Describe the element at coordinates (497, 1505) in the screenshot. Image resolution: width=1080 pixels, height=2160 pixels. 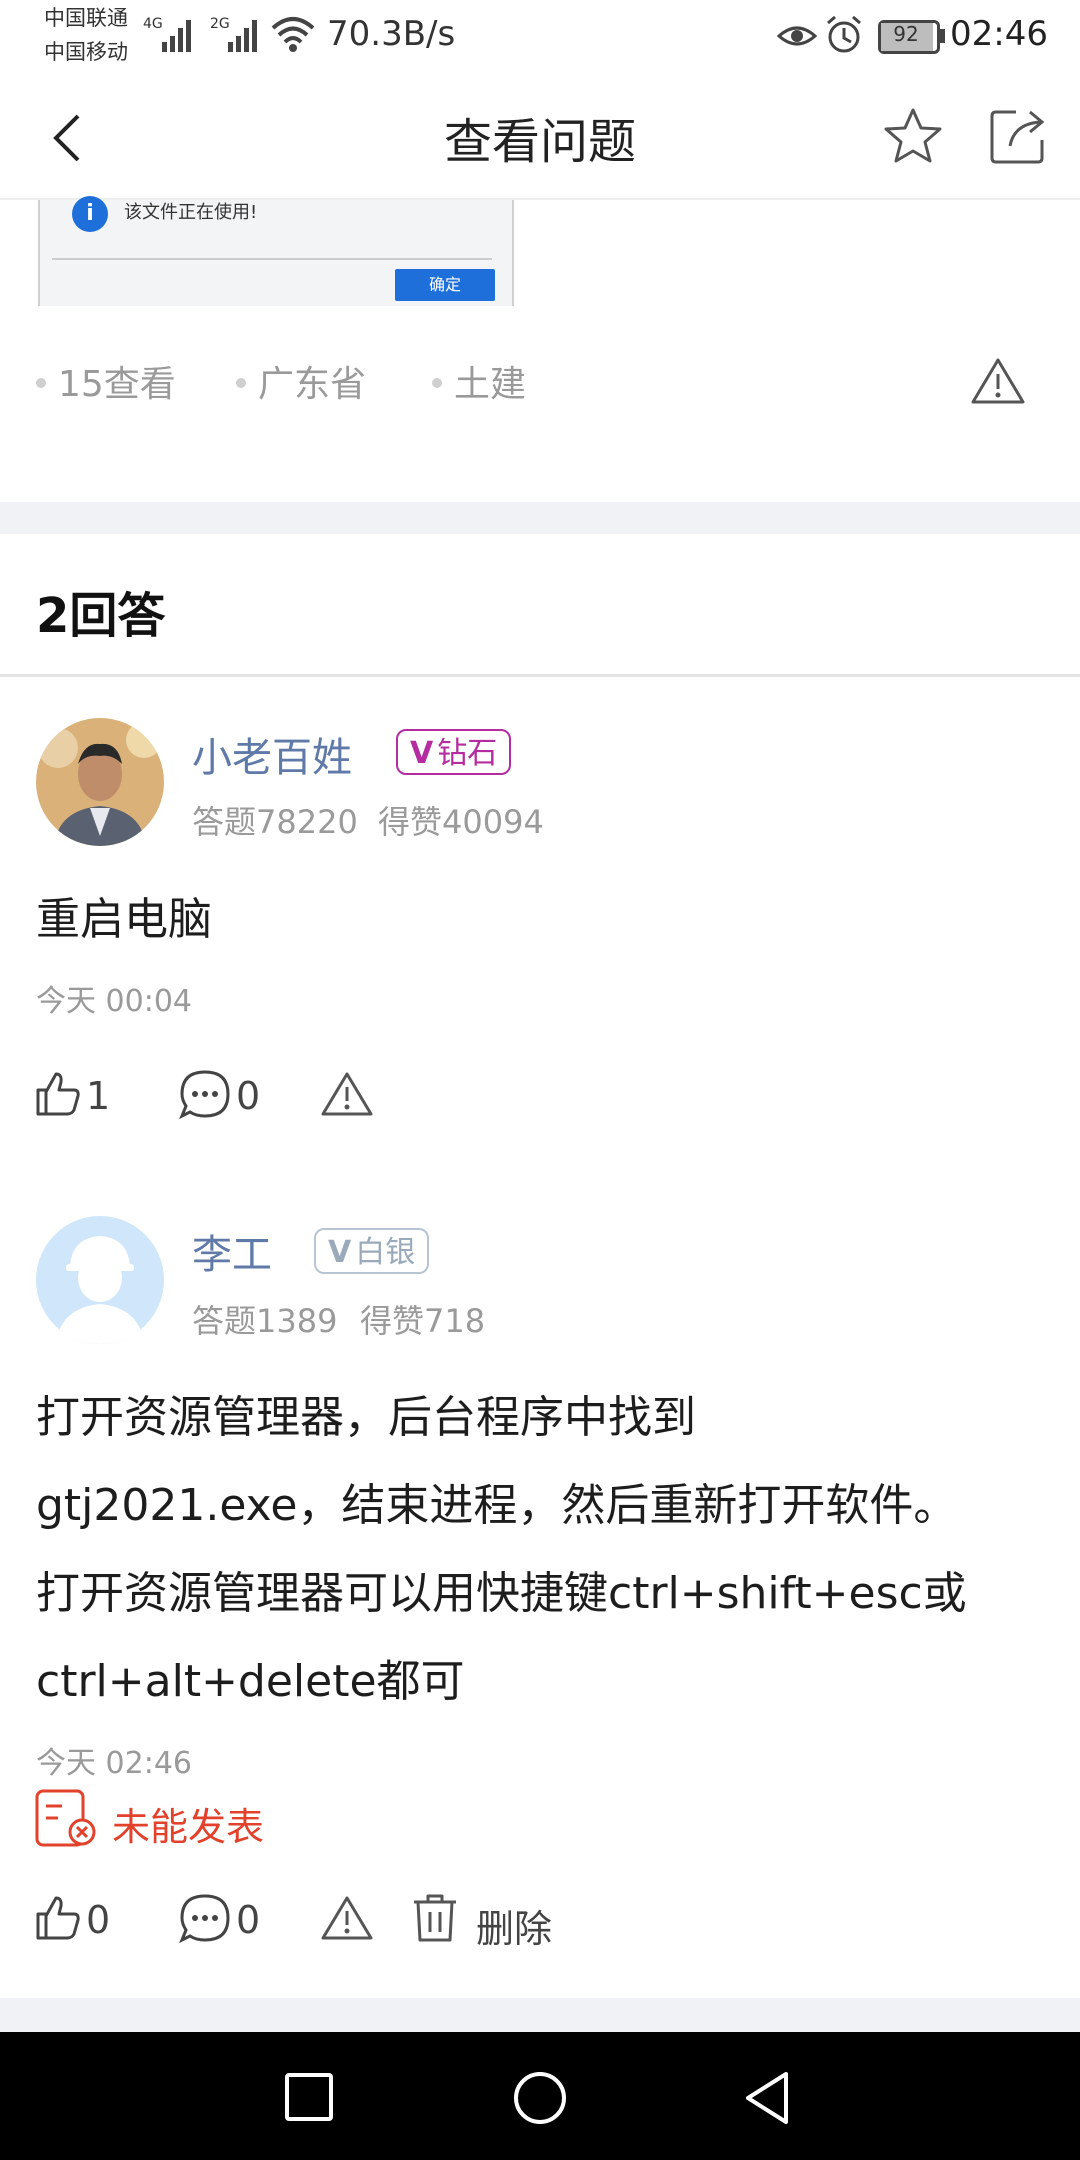
I see `answer-line: gtj2021.exe，结束进程，然后重新打开软件。` at that location.